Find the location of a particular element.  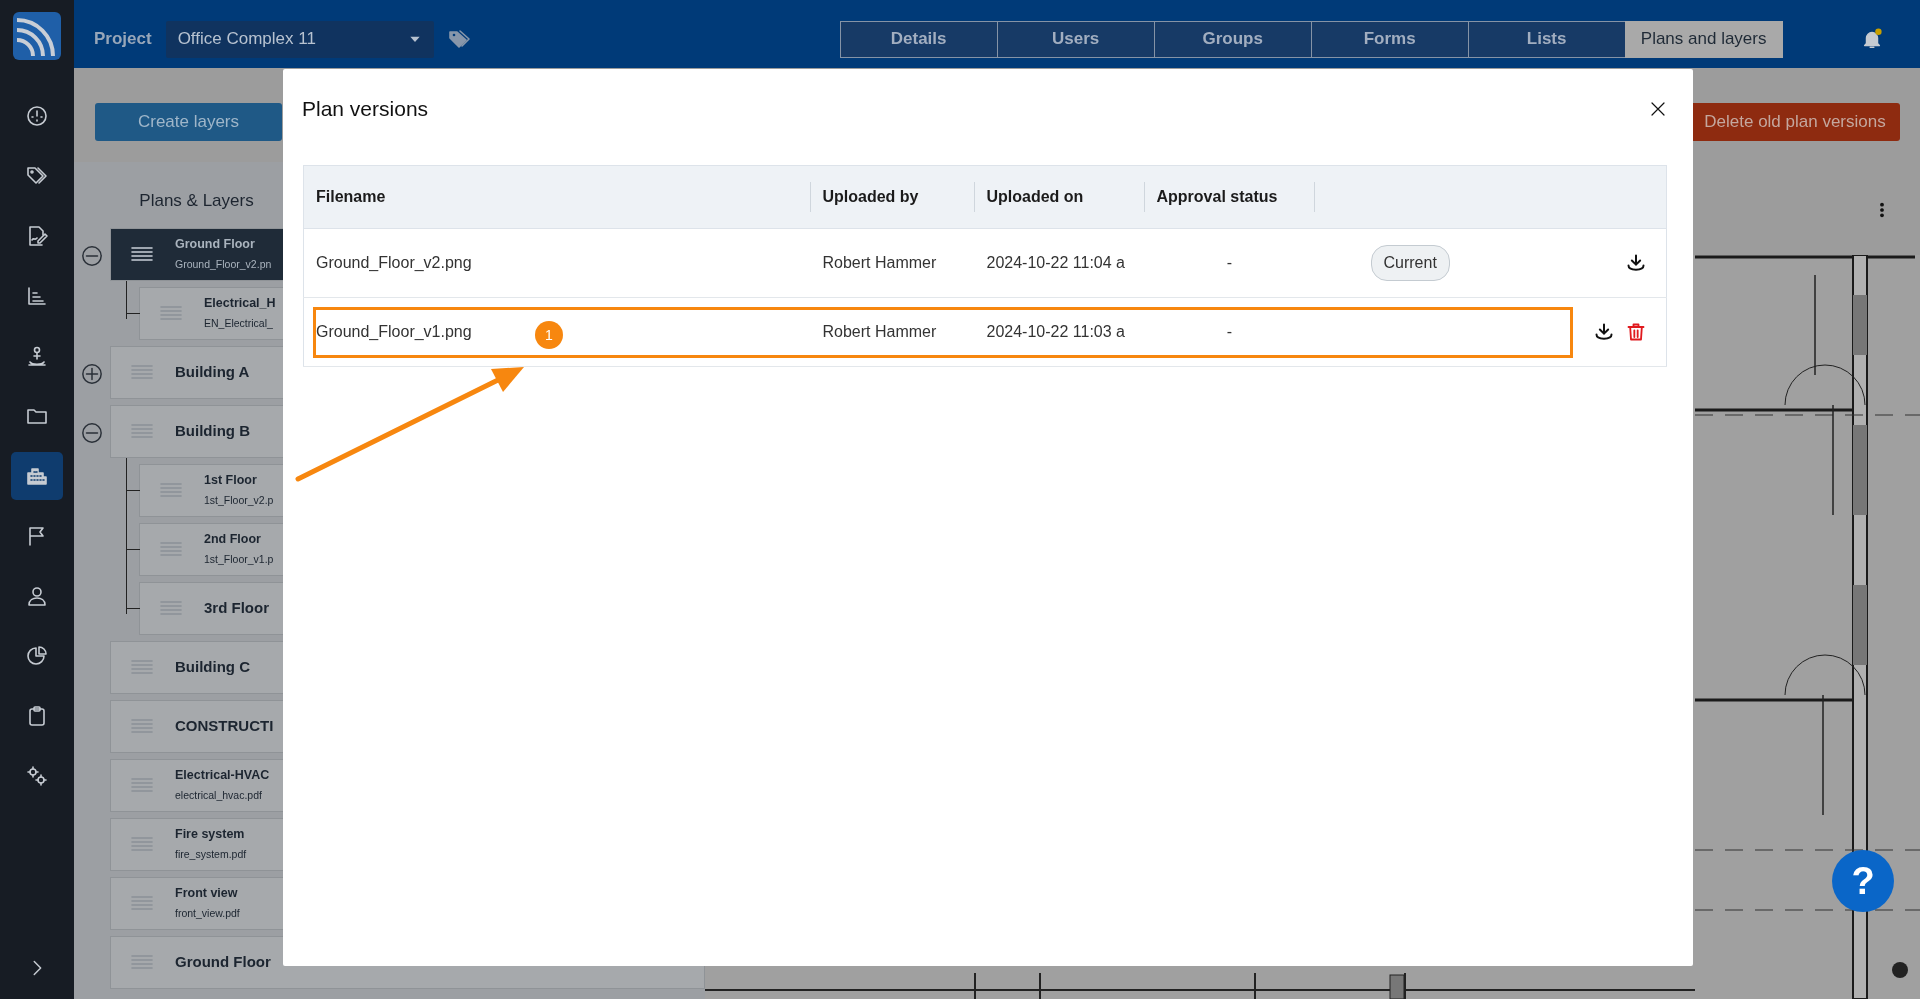

gauge-icon is located at coordinates (37, 116).